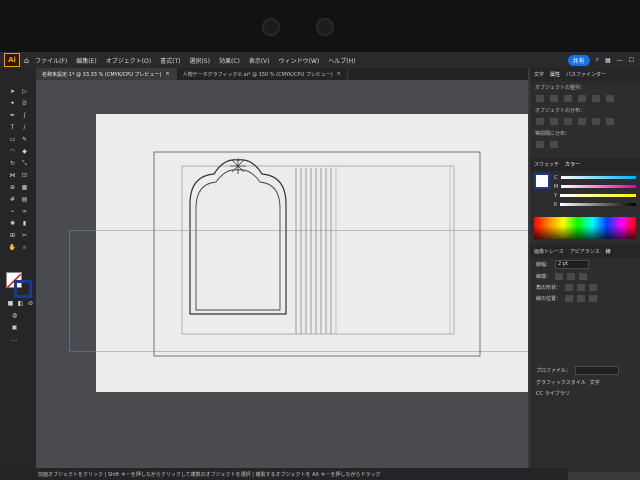  I want to click on free-transform-tool-icon: ⊡, so click(24, 175).